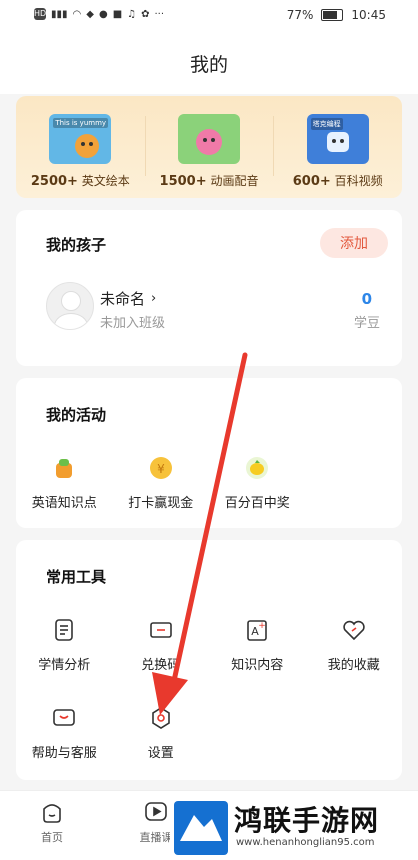  Describe the element at coordinates (59, 14) in the screenshot. I see `signal-icon: ▮▮▮` at that location.